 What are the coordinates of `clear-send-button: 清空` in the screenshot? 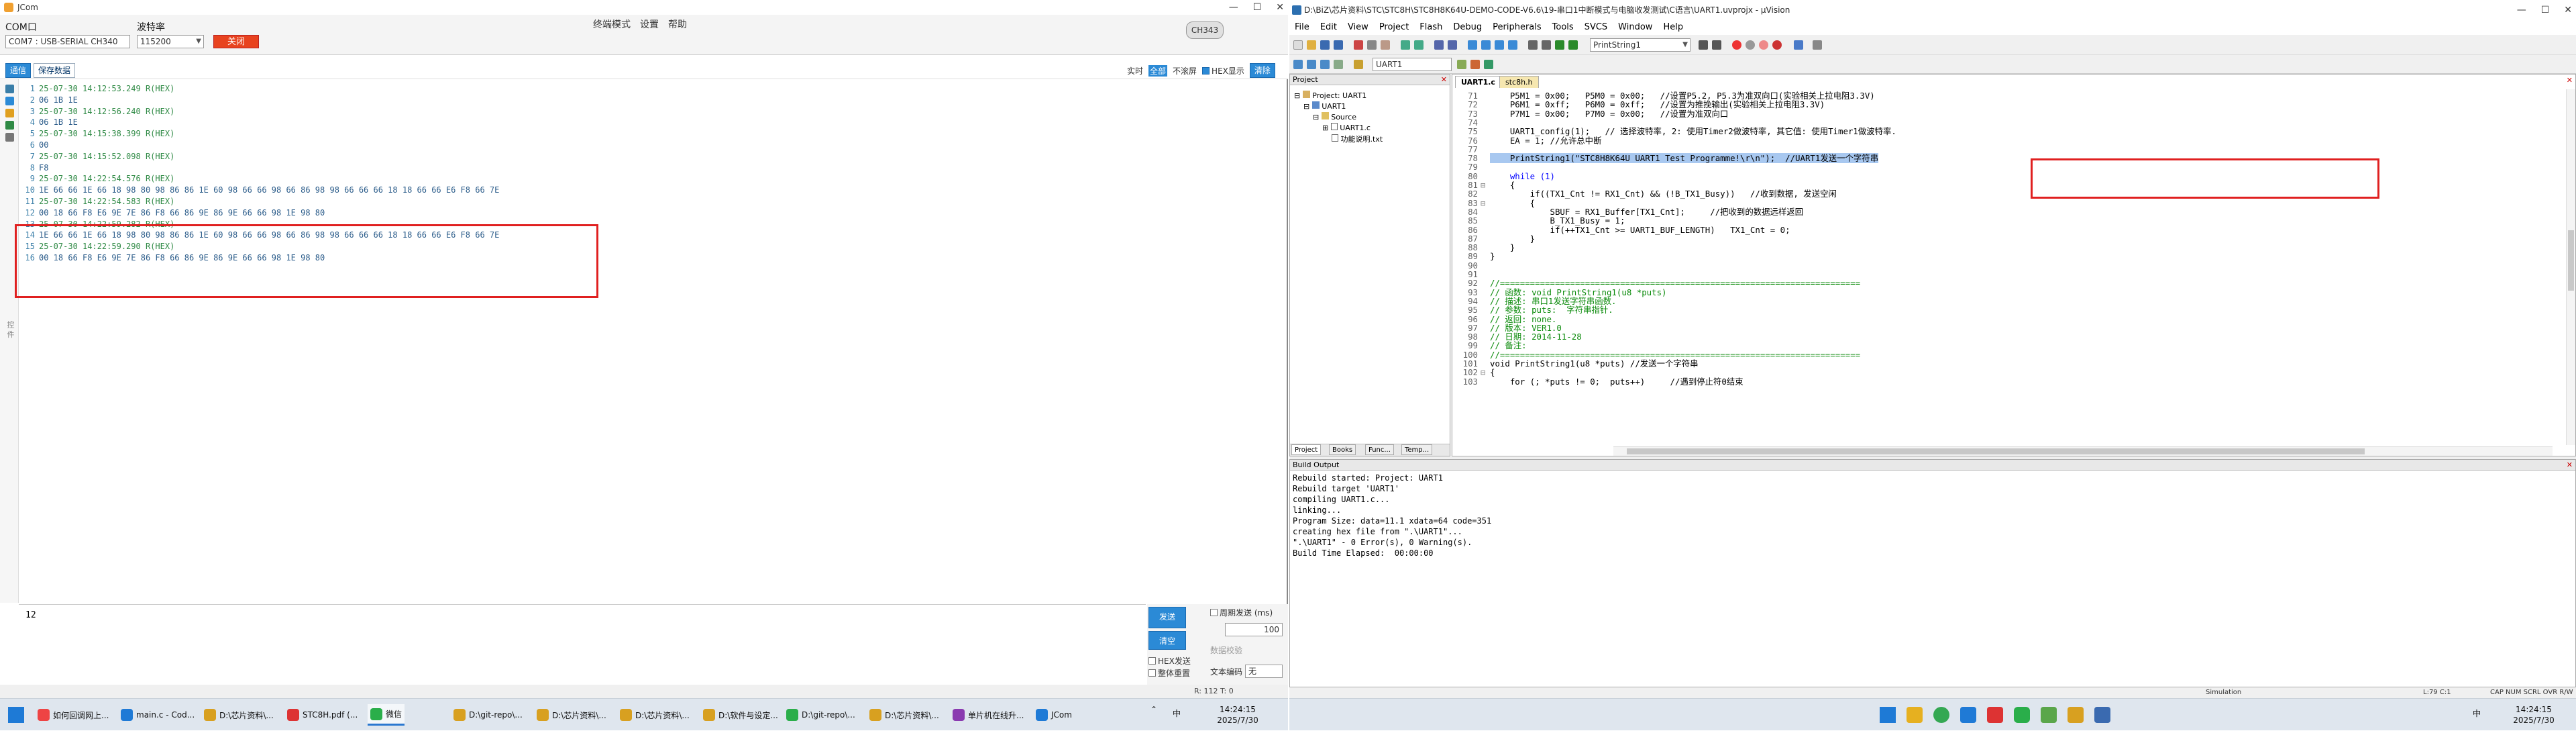 It's located at (1167, 640).